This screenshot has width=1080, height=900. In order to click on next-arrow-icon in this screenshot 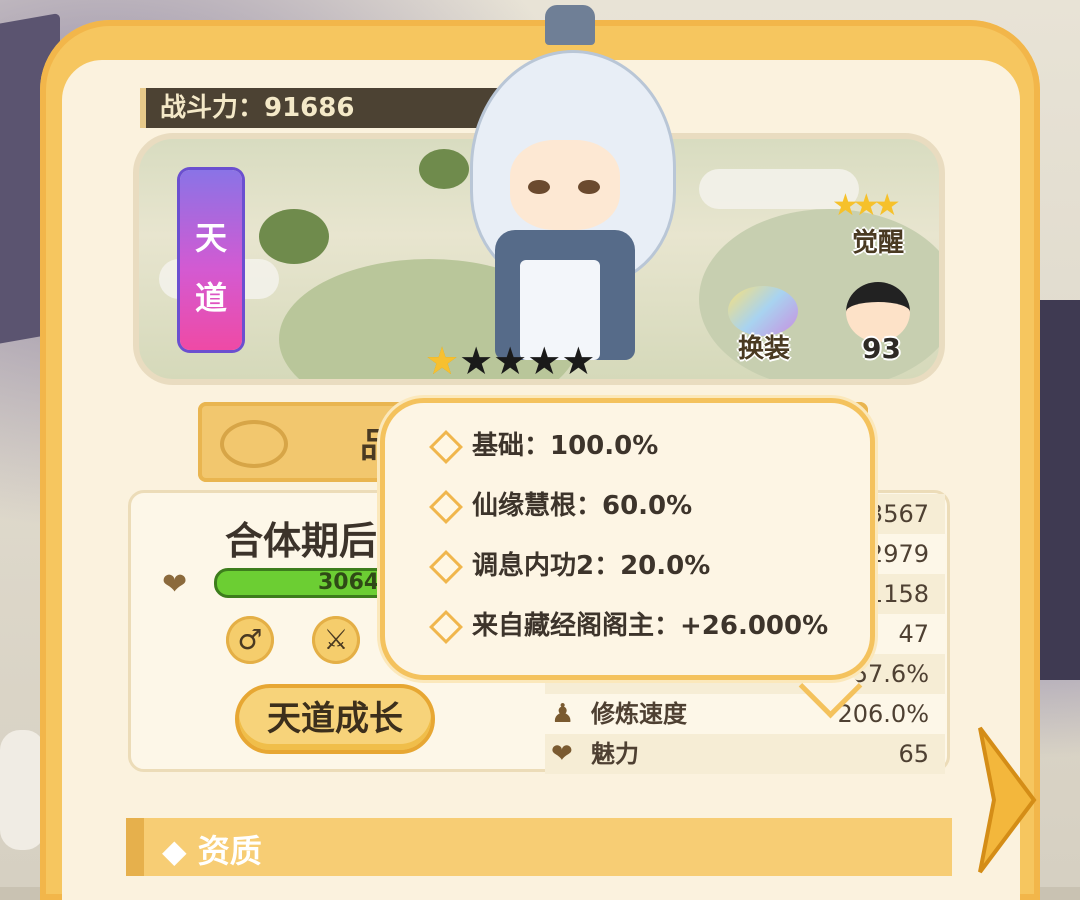, I will do `click(1007, 800)`.